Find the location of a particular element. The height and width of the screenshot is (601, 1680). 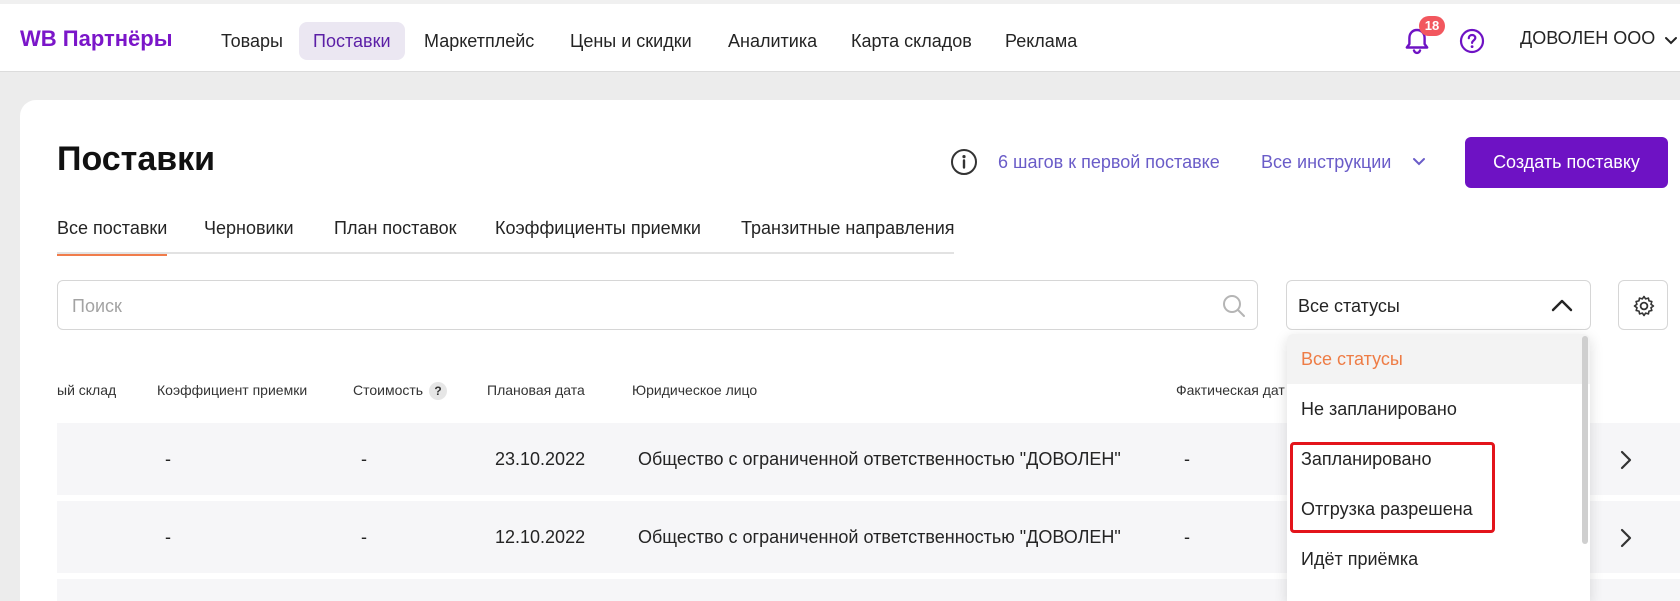

search-input is located at coordinates (632, 306).